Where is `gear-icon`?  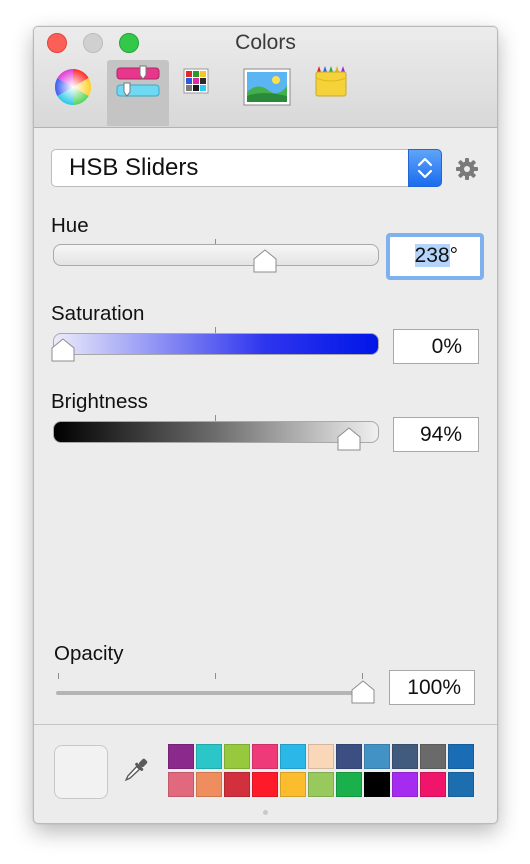 gear-icon is located at coordinates (467, 171).